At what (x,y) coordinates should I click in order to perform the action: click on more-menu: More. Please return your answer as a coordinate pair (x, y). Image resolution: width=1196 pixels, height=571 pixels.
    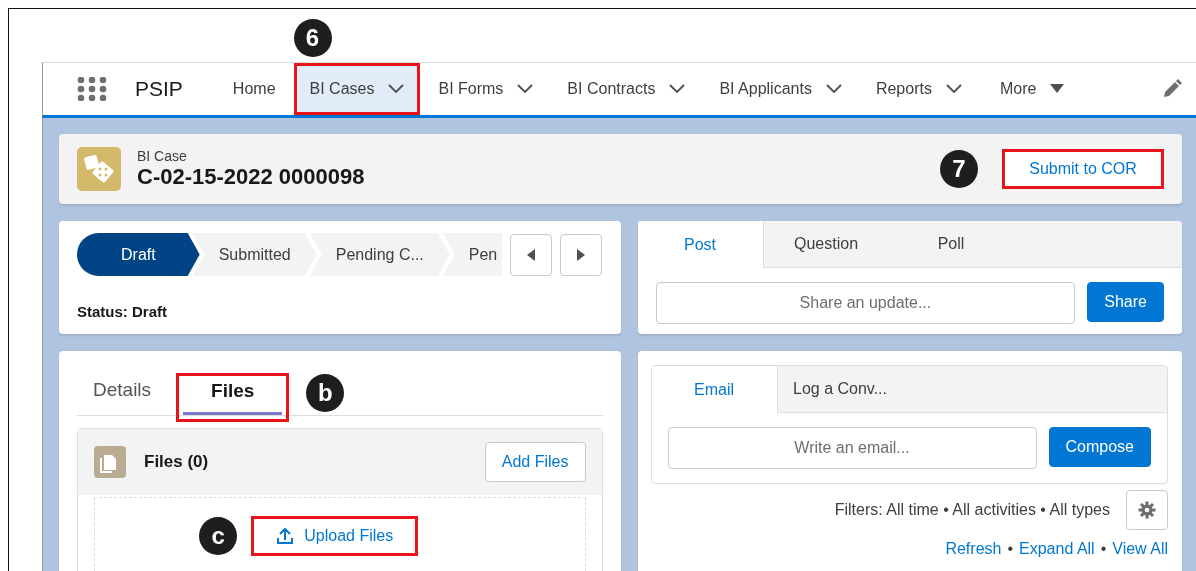
    Looking at the image, I should click on (1032, 89).